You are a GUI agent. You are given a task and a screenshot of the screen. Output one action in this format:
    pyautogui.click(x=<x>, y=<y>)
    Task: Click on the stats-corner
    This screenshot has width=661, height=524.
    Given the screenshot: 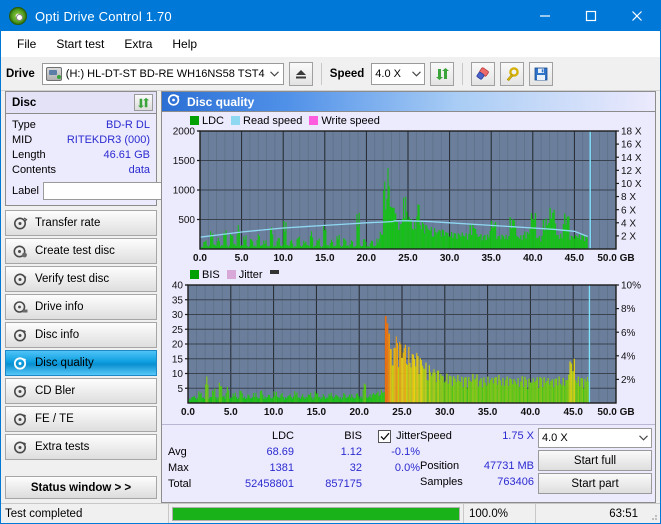 What is the action you would take?
    pyautogui.click(x=192, y=436)
    